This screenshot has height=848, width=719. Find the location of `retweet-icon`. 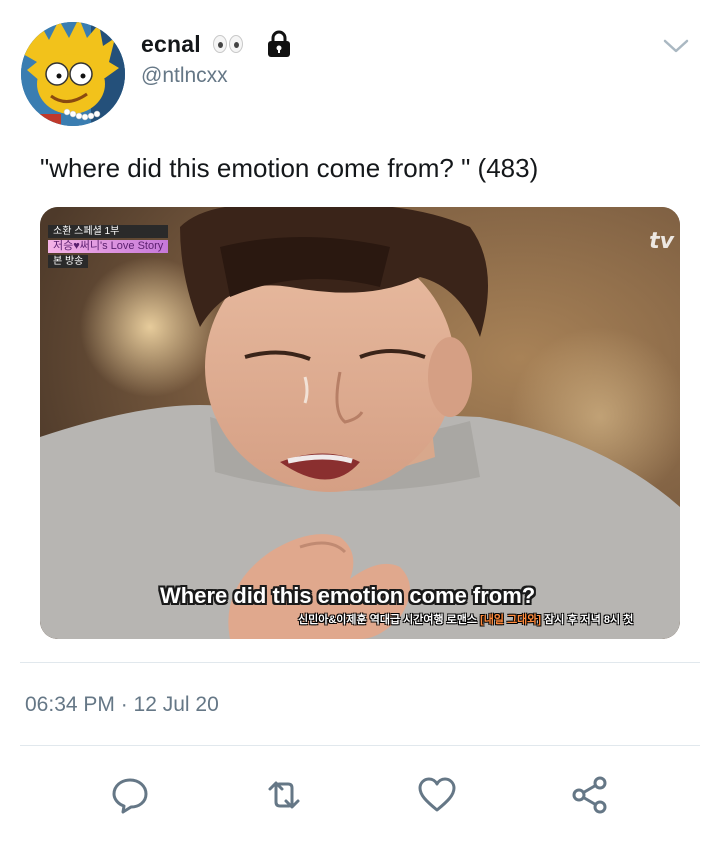

retweet-icon is located at coordinates (284, 795).